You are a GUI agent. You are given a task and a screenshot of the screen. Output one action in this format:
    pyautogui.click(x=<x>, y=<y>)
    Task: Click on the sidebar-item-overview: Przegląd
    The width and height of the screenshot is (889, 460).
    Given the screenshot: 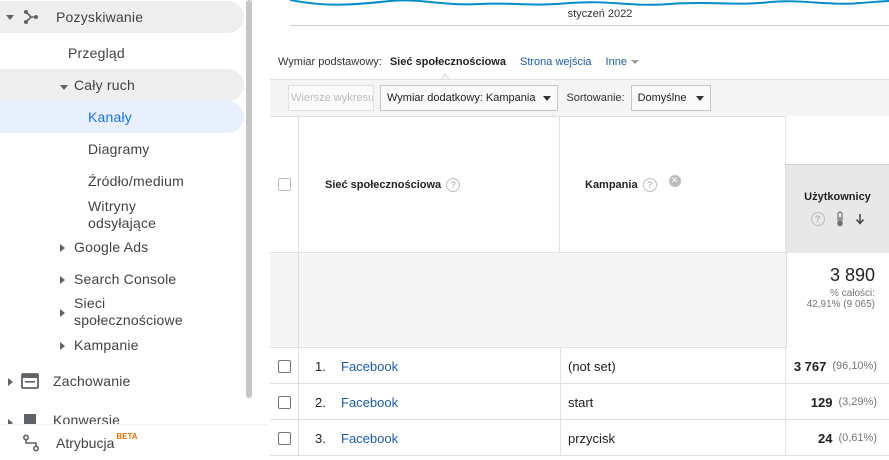 What is the action you would take?
    pyautogui.click(x=96, y=53)
    